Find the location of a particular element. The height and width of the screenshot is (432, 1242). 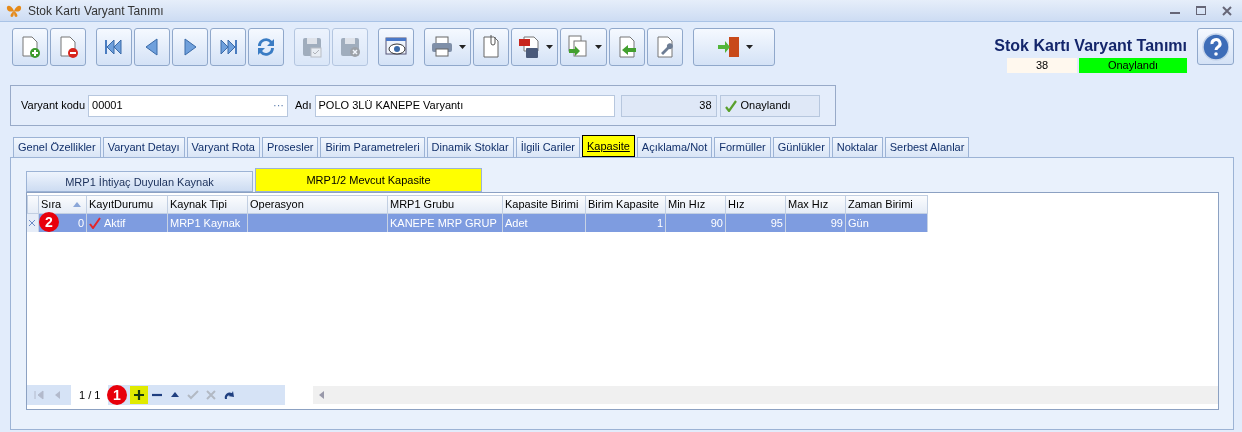

table-cell: Gün is located at coordinates (887, 223).